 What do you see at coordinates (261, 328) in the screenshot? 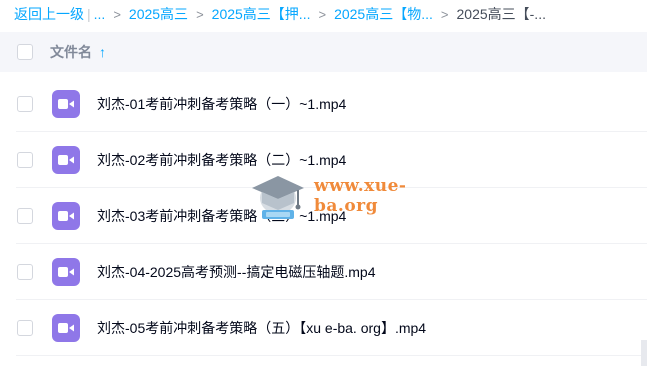
I see `file-name: 刘杰-05考前冲刺备考策略（五）【xu e-ba. org】.mp4` at bounding box center [261, 328].